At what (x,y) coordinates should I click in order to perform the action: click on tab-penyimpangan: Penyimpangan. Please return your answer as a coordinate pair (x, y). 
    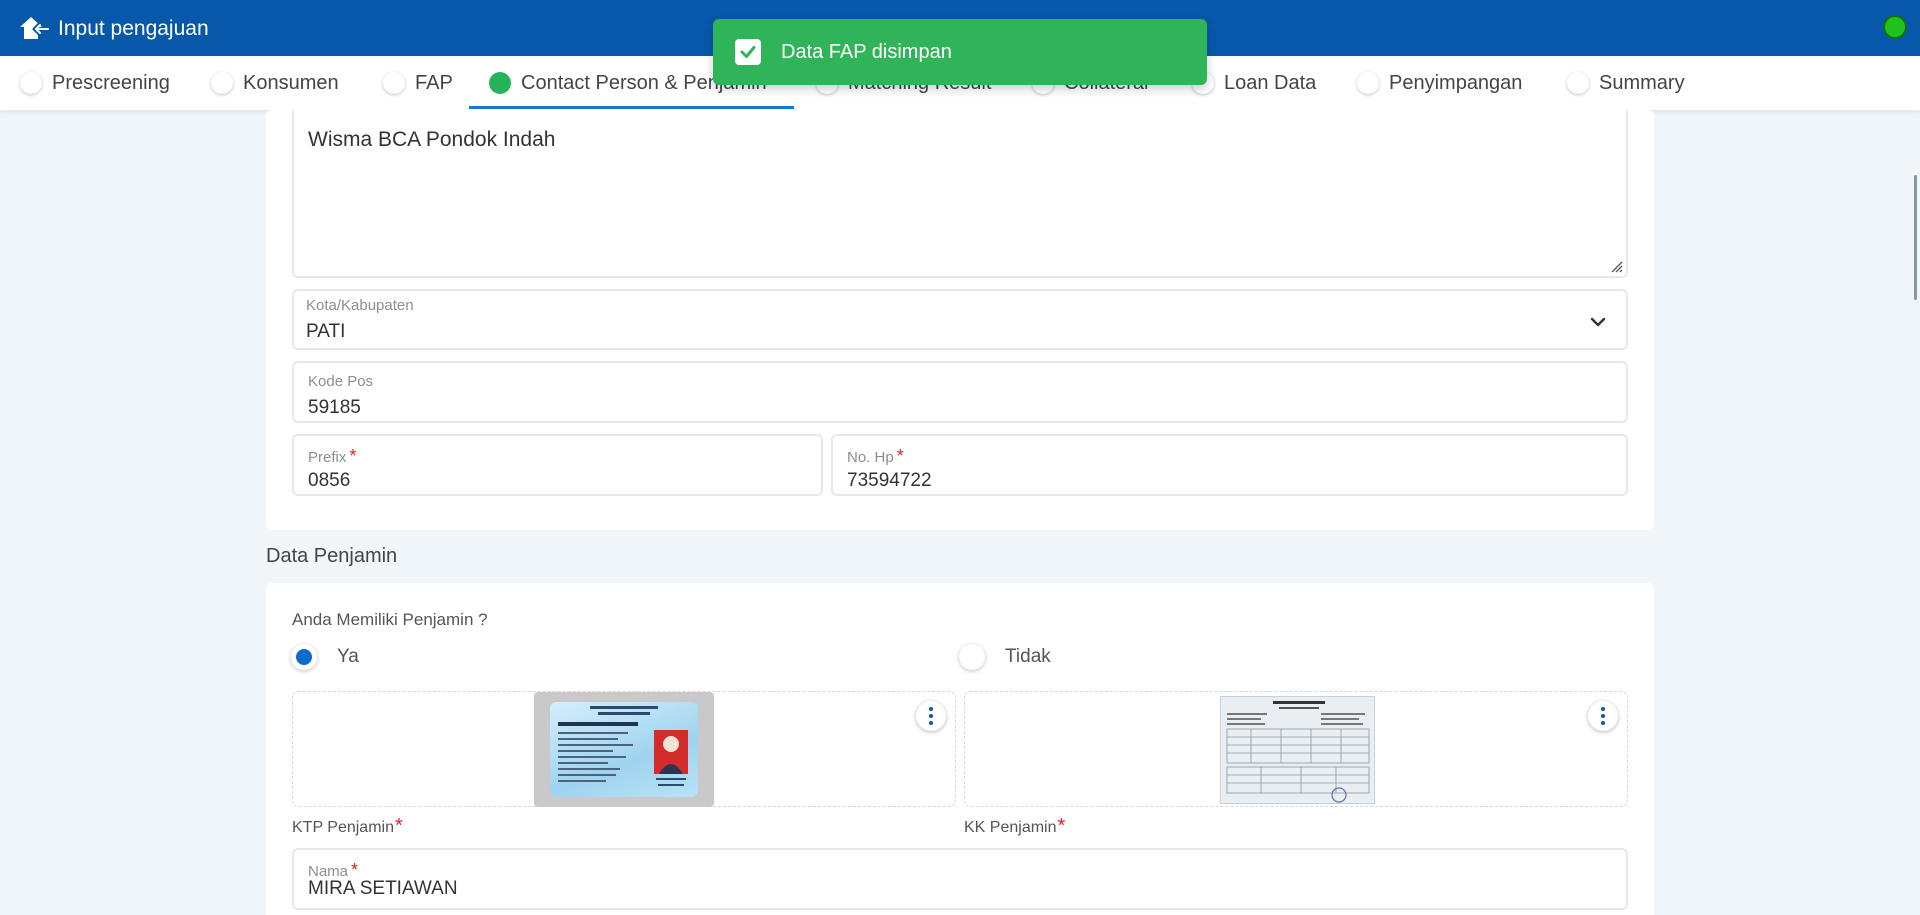
    Looking at the image, I should click on (1439, 83).